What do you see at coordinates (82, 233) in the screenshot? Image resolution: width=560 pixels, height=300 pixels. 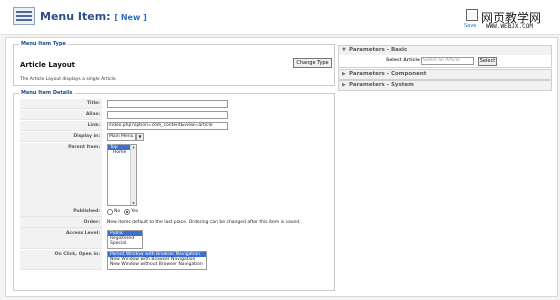 I see `access-level-label: Access Level:` at bounding box center [82, 233].